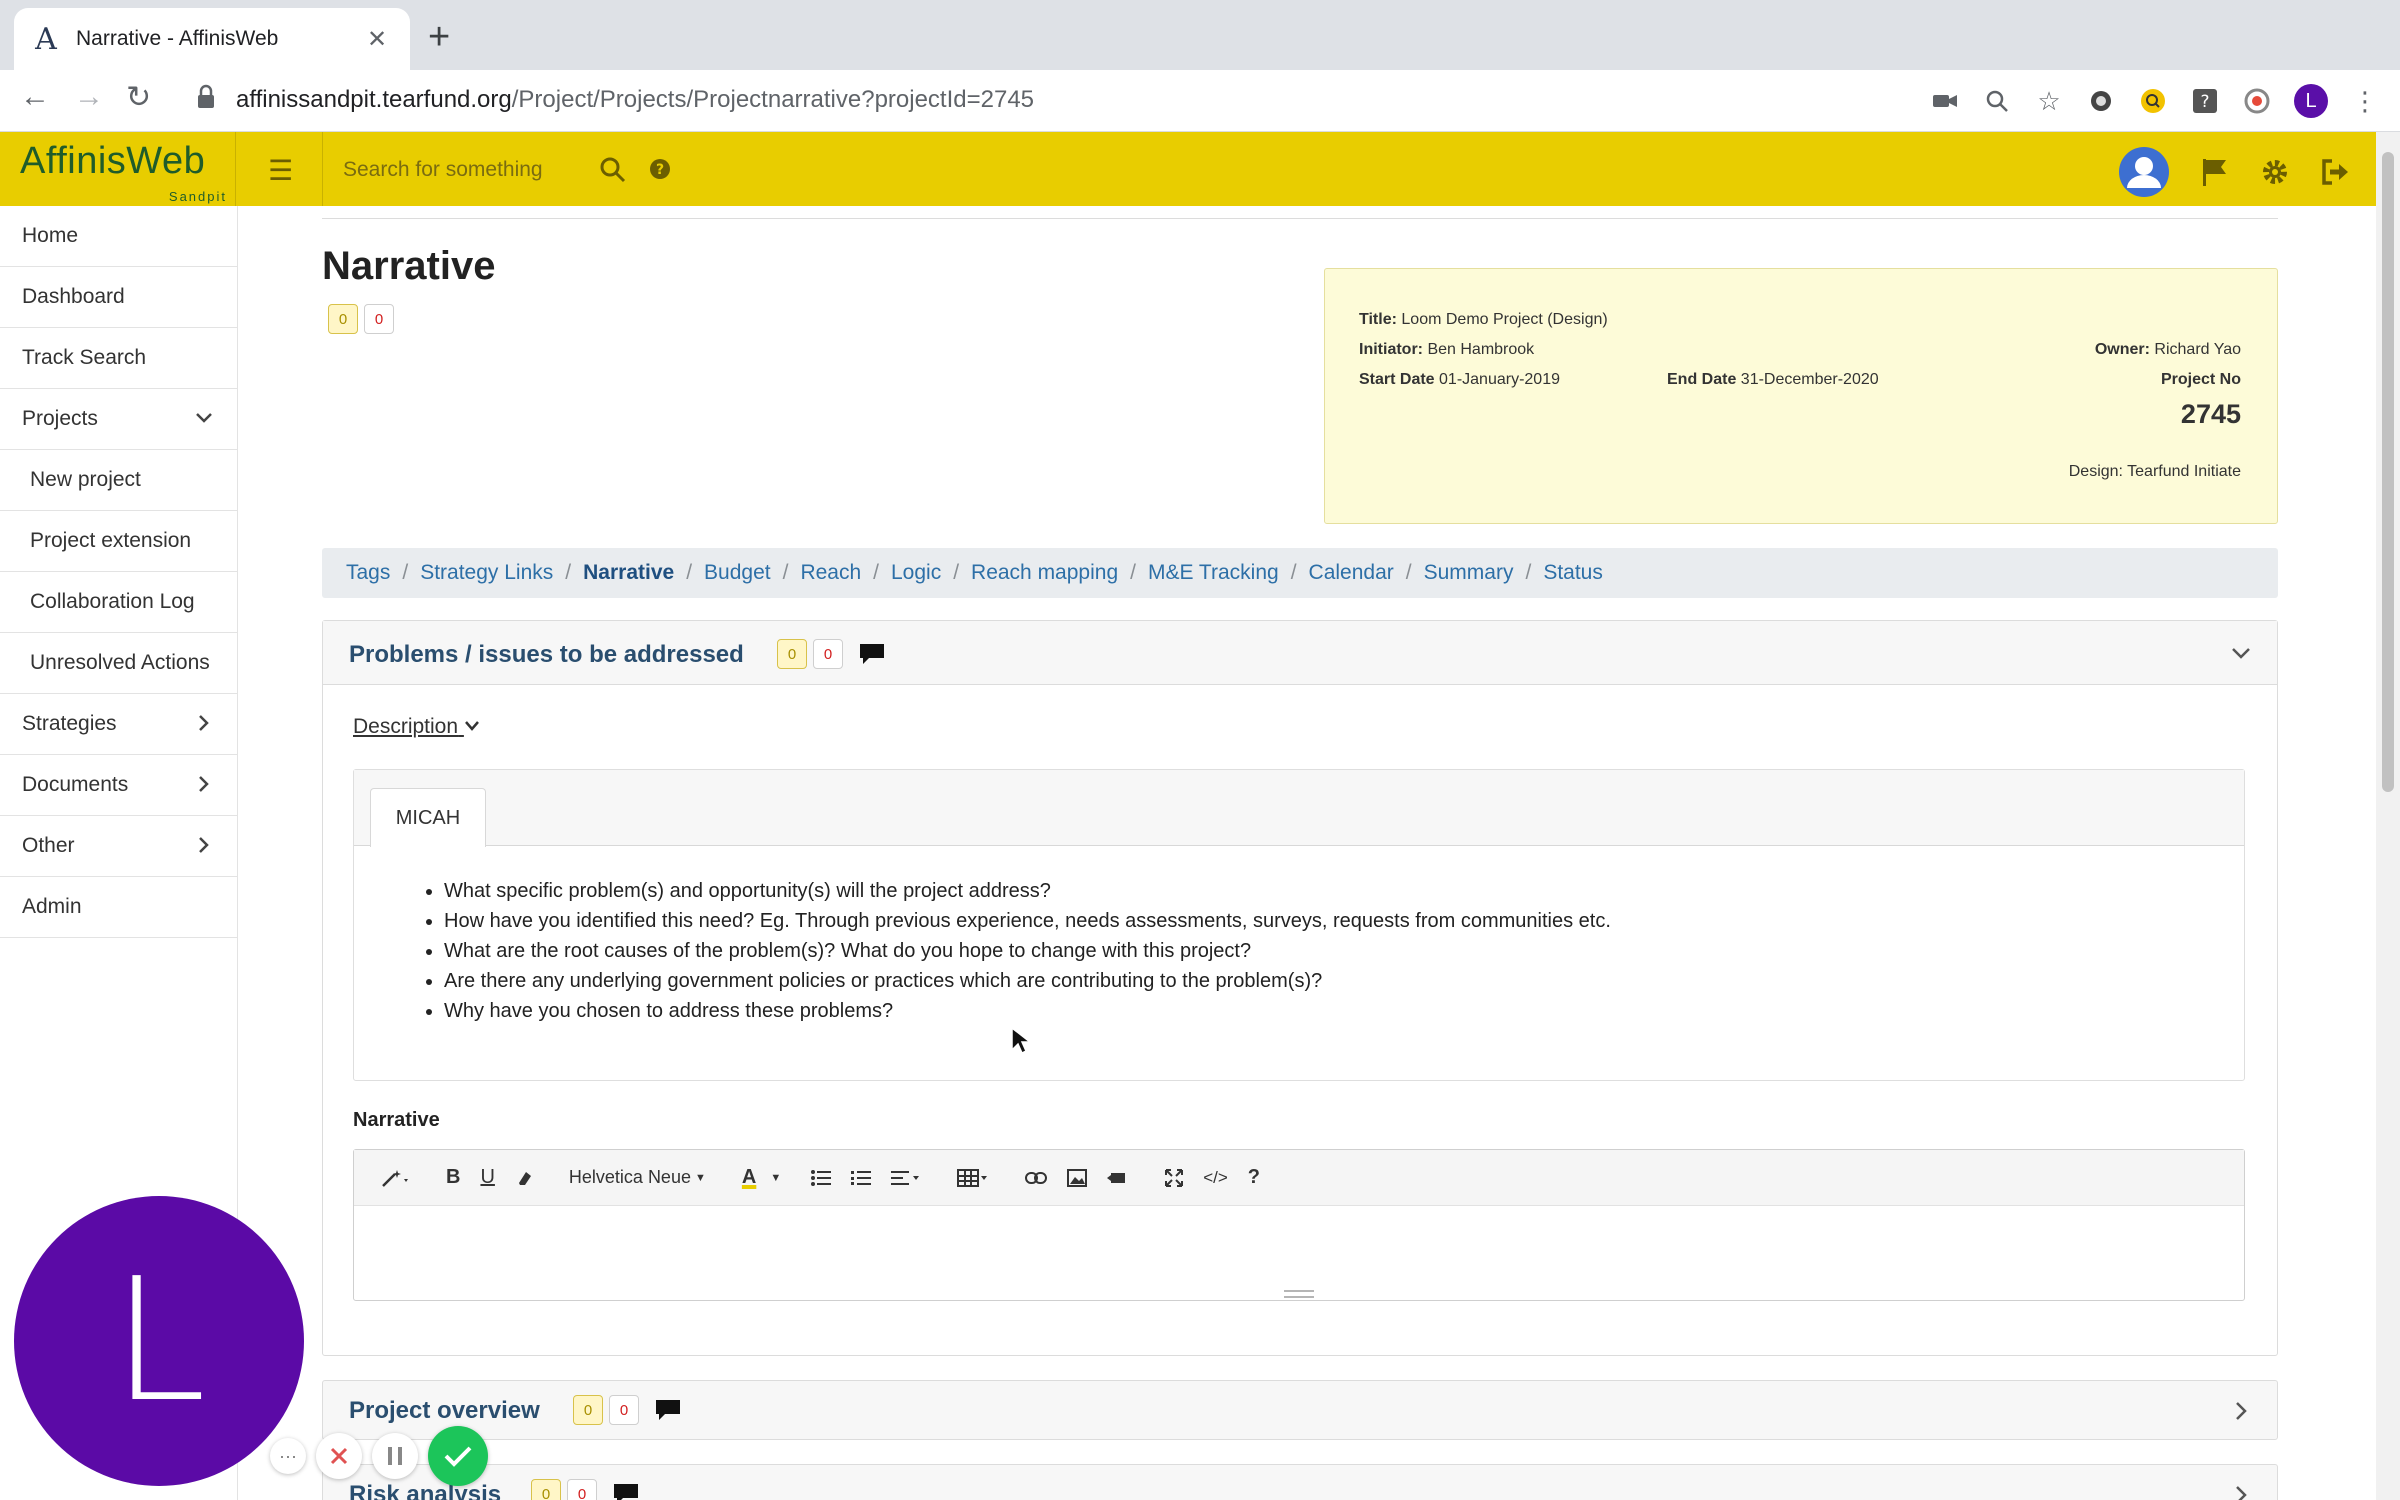 This screenshot has width=2400, height=1500. What do you see at coordinates (1077, 1178) in the screenshot?
I see `image-icon` at bounding box center [1077, 1178].